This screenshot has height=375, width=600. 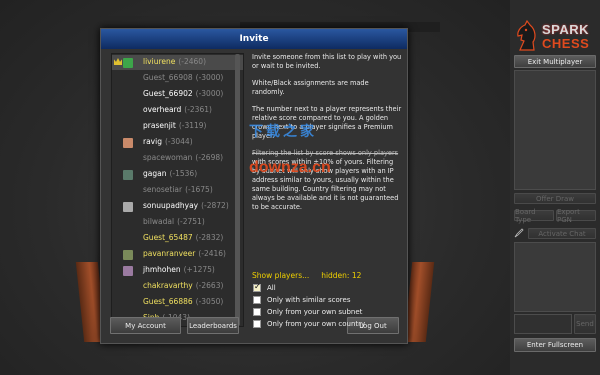 I want to click on player-entry: prasenjit (-3119), so click(x=174, y=125).